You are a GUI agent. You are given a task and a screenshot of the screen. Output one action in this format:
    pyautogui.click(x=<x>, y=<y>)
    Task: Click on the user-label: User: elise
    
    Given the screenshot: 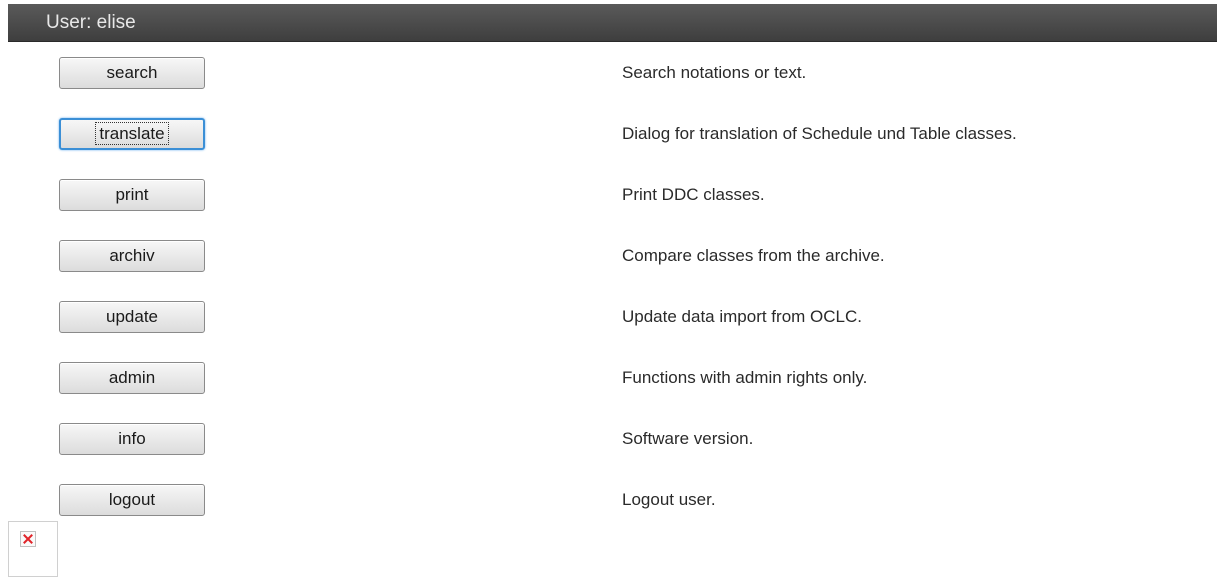 What is the action you would take?
    pyautogui.click(x=91, y=22)
    